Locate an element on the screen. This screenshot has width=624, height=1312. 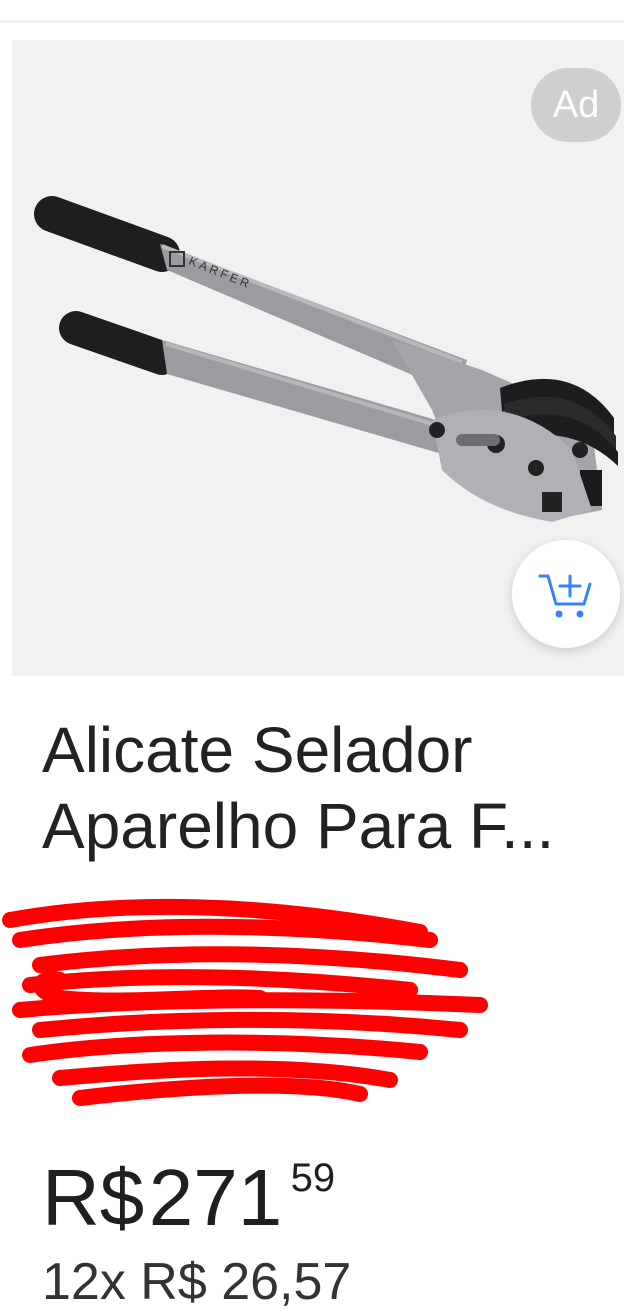
price-integer: 271 is located at coordinates (215, 1197).